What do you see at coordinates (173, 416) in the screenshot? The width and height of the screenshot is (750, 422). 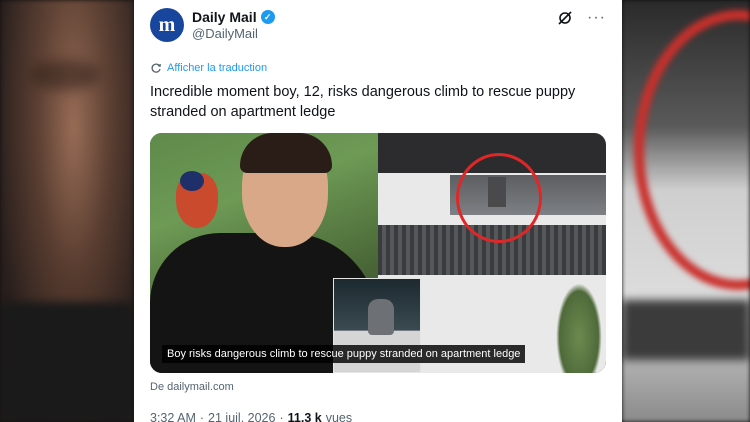 I see `tweet-time: 3:32 AM` at bounding box center [173, 416].